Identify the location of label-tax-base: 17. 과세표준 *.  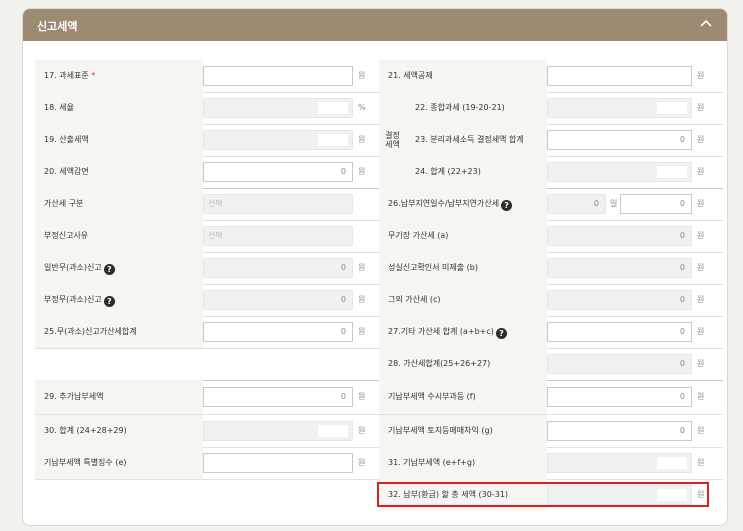
(119, 76).